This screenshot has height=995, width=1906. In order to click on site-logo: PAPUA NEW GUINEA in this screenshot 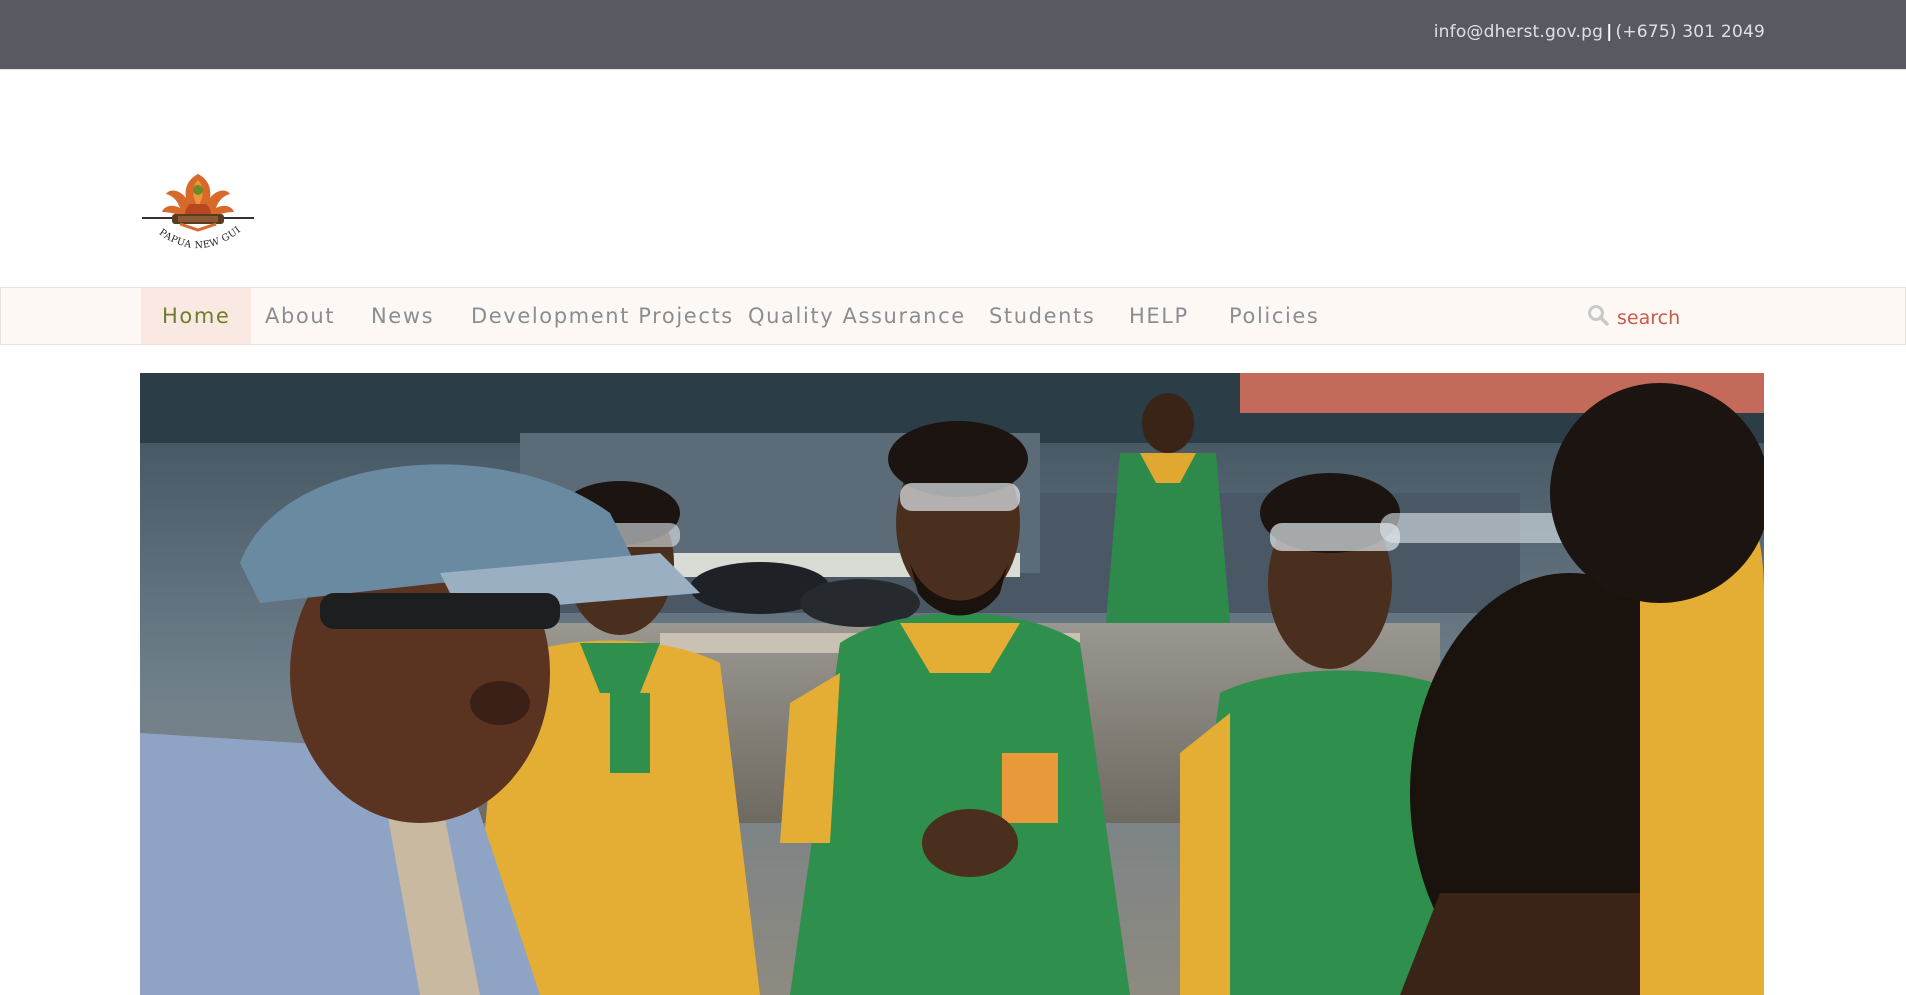, I will do `click(195, 209)`.